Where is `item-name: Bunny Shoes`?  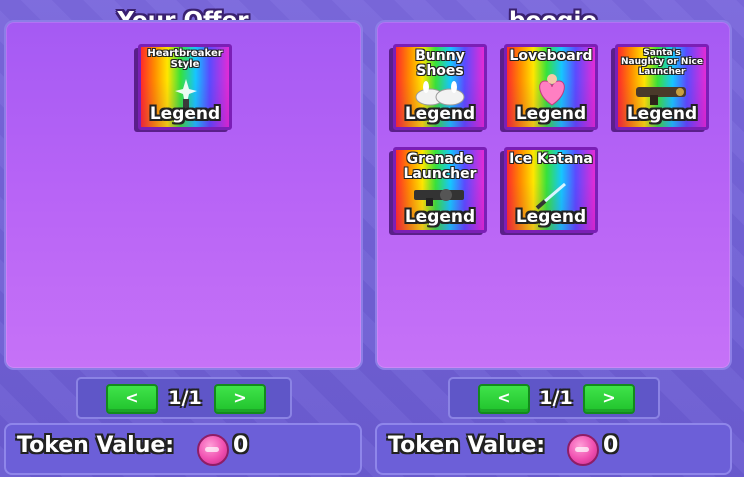 item-name: Bunny Shoes is located at coordinates (440, 63).